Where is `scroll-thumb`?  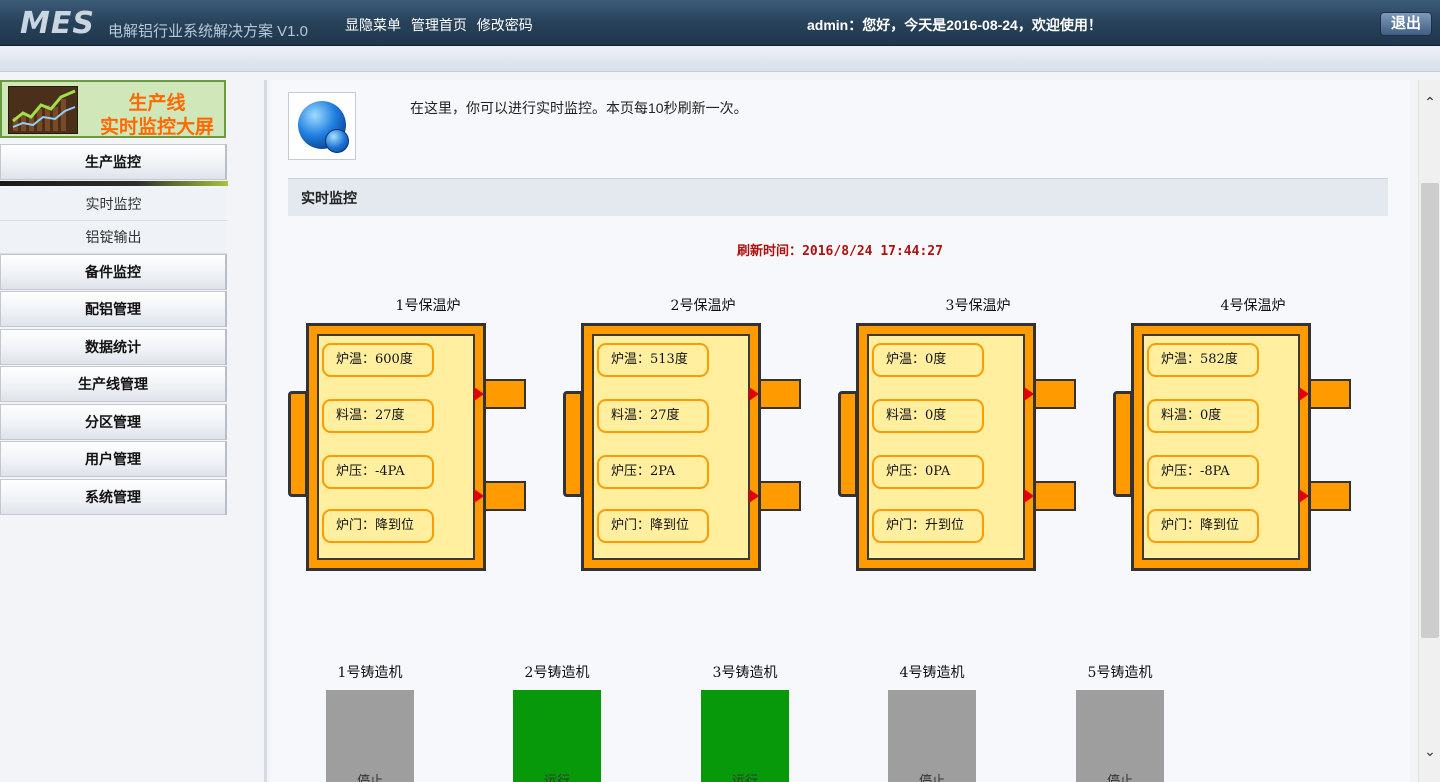 scroll-thumb is located at coordinates (1430, 410).